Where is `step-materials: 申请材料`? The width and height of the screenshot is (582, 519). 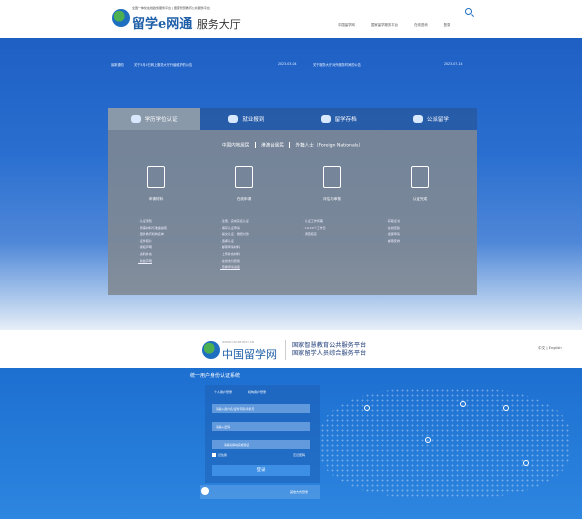
step-materials: 申请材料 is located at coordinates (156, 184).